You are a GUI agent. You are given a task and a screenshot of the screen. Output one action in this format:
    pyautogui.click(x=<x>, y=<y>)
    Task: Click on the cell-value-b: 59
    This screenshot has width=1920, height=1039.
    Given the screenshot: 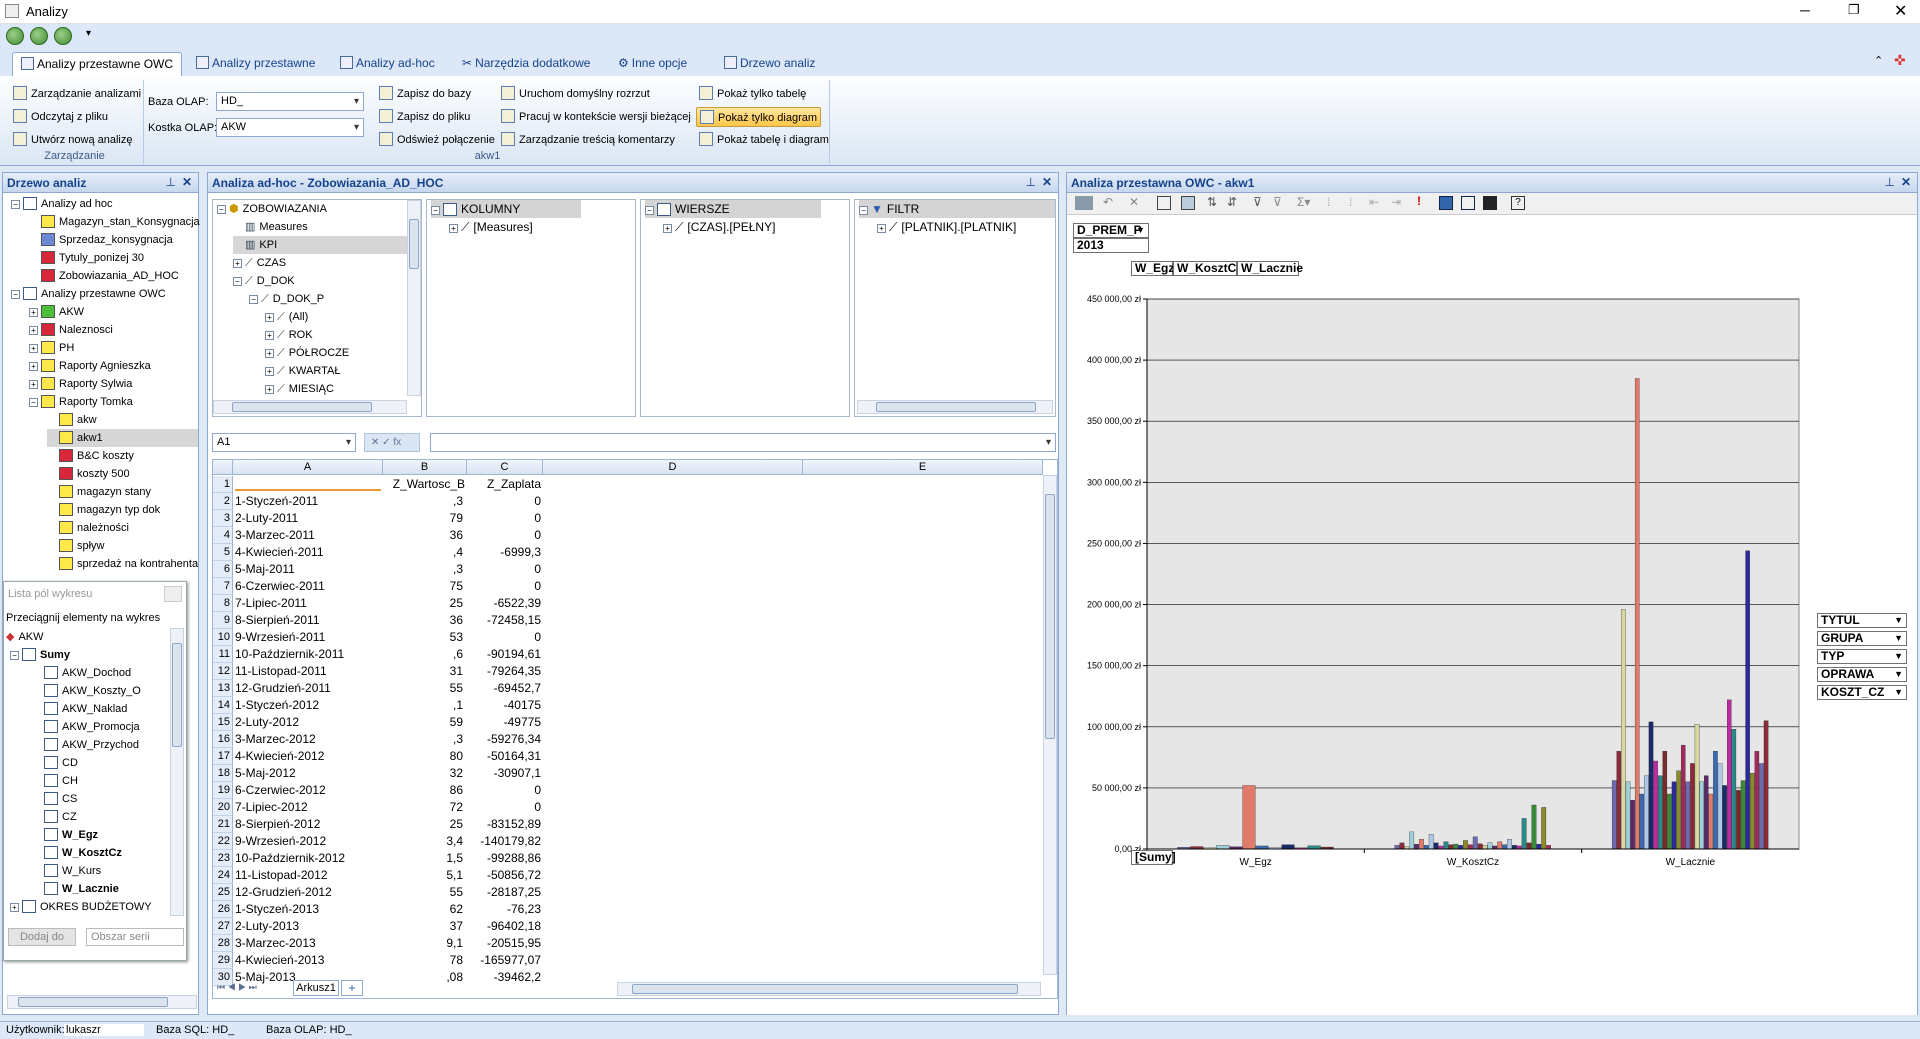 What is the action you would take?
    pyautogui.click(x=424, y=722)
    